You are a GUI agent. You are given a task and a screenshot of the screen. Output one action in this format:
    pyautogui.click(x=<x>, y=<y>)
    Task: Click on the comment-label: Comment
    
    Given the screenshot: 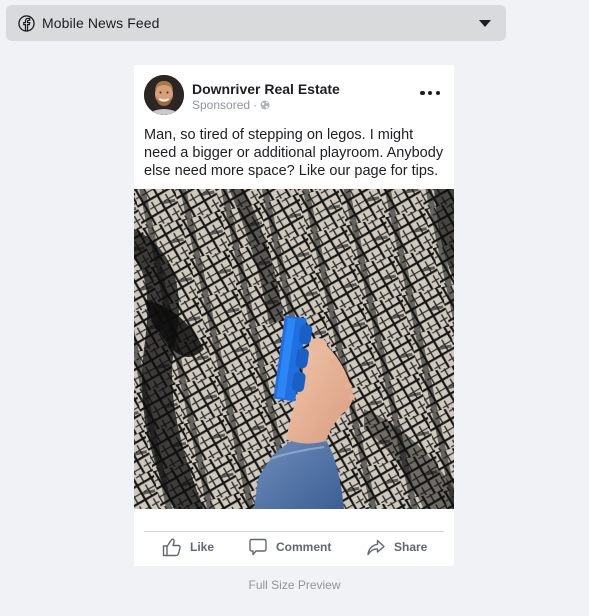 What is the action you would take?
    pyautogui.click(x=304, y=547)
    